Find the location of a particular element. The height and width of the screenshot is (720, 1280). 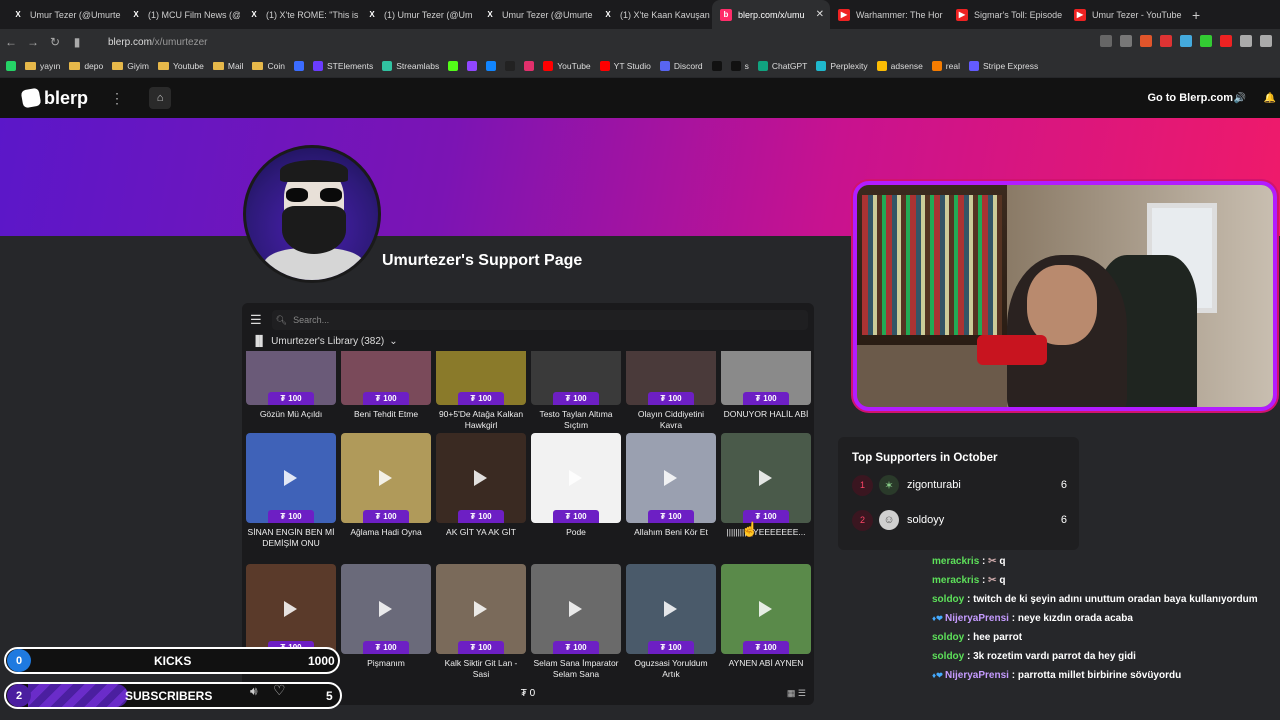

bookmark-item: Mail is located at coordinates (227, 66).